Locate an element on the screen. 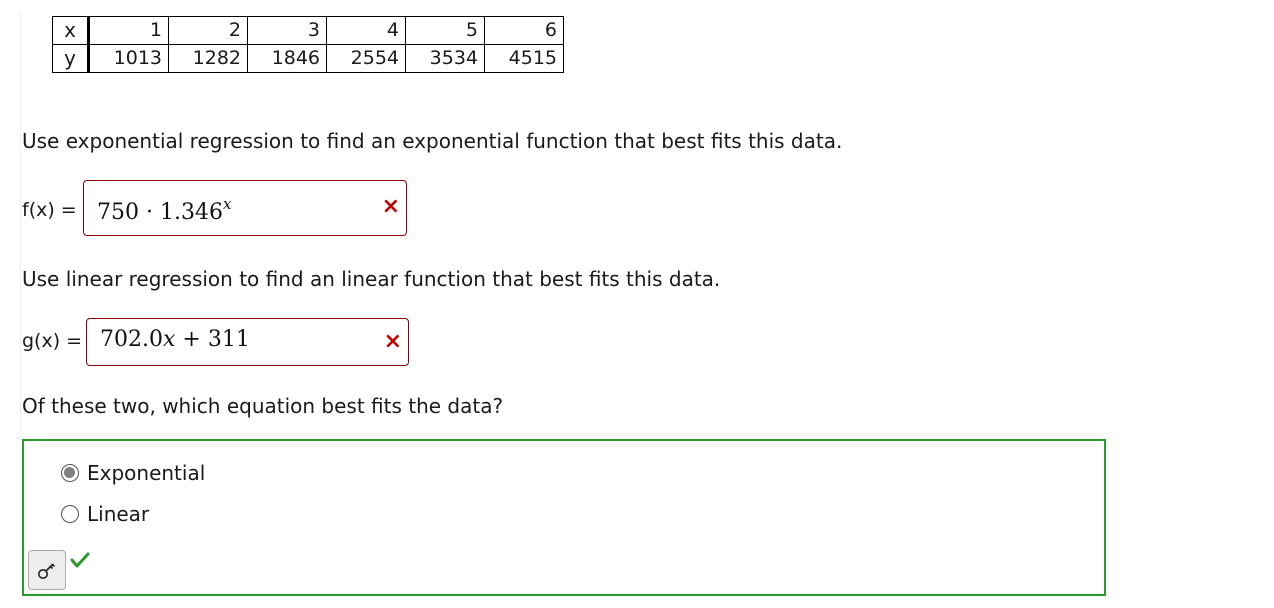 The width and height of the screenshot is (1274, 608). x-cell: 3 is located at coordinates (287, 30).